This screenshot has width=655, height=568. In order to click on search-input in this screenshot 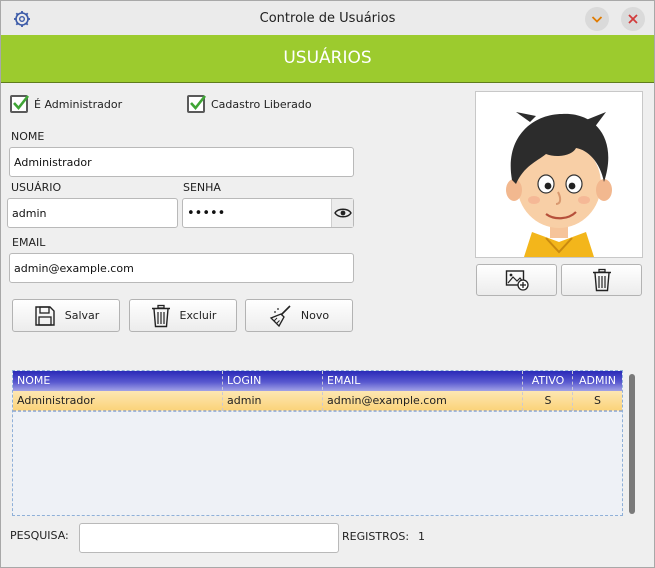, I will do `click(209, 538)`.